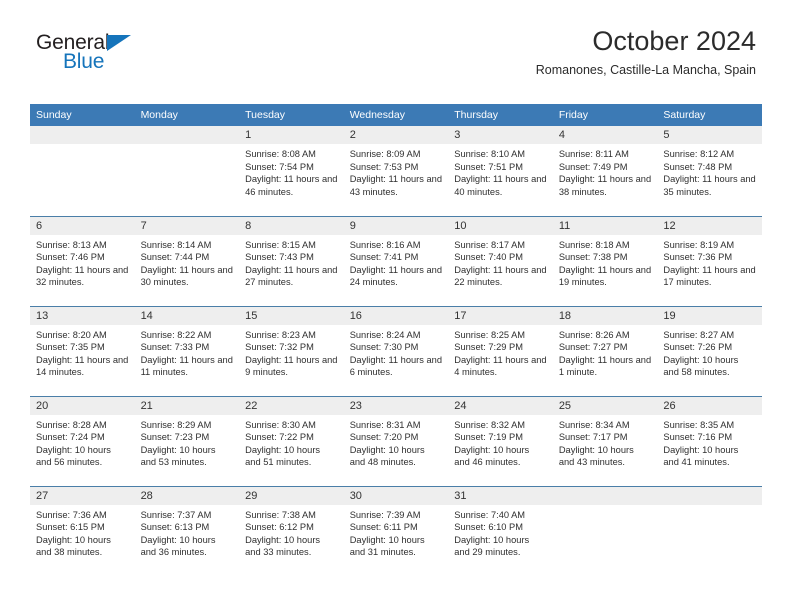  I want to click on sunrise-text: Sunrise: 8:31 AM, so click(385, 424).